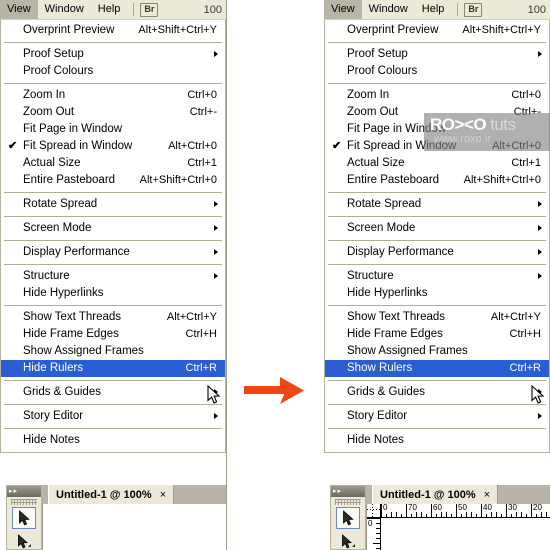 The width and height of the screenshot is (550, 550). Describe the element at coordinates (402, 146) in the screenshot. I see `menu-item-label: Fit Spread in Window` at that location.